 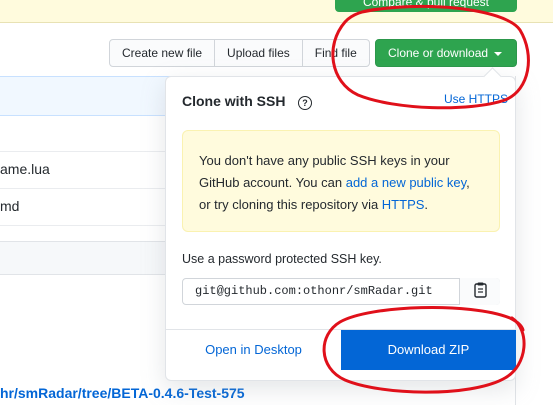 I want to click on file-row: ame.lua, so click(x=87, y=170).